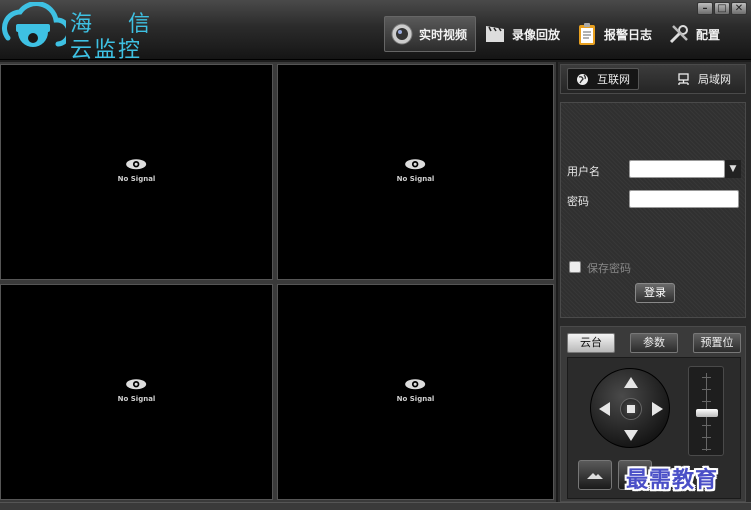  What do you see at coordinates (679, 34) in the screenshot?
I see `tools-icon` at bounding box center [679, 34].